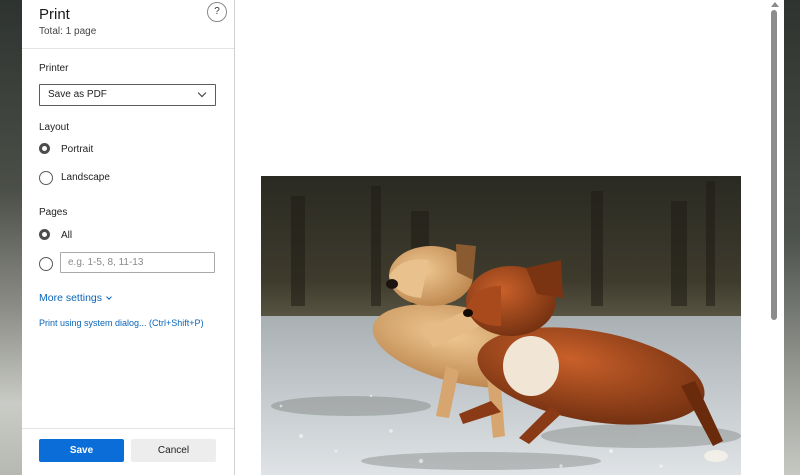  What do you see at coordinates (46, 178) in the screenshot?
I see `landscape-radio` at bounding box center [46, 178].